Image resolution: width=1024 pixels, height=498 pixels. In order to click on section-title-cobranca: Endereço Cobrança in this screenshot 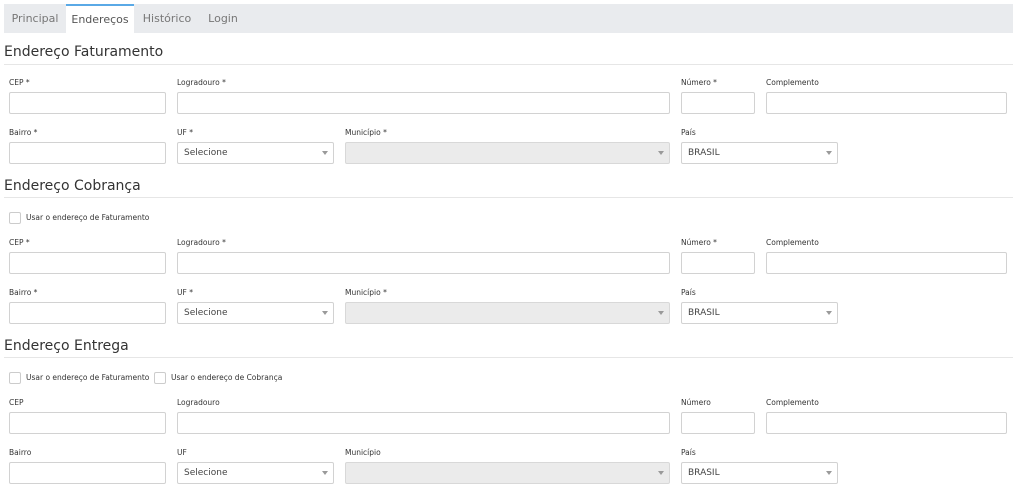, I will do `click(72, 186)`.